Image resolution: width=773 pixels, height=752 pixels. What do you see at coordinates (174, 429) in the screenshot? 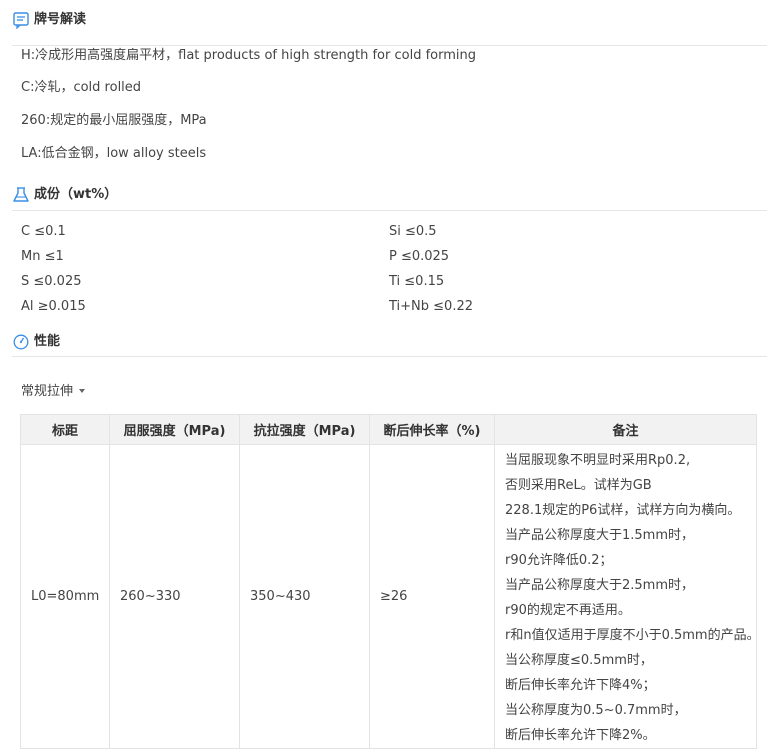
I see `column-header-yield: 屈服强度（MPa)` at bounding box center [174, 429].